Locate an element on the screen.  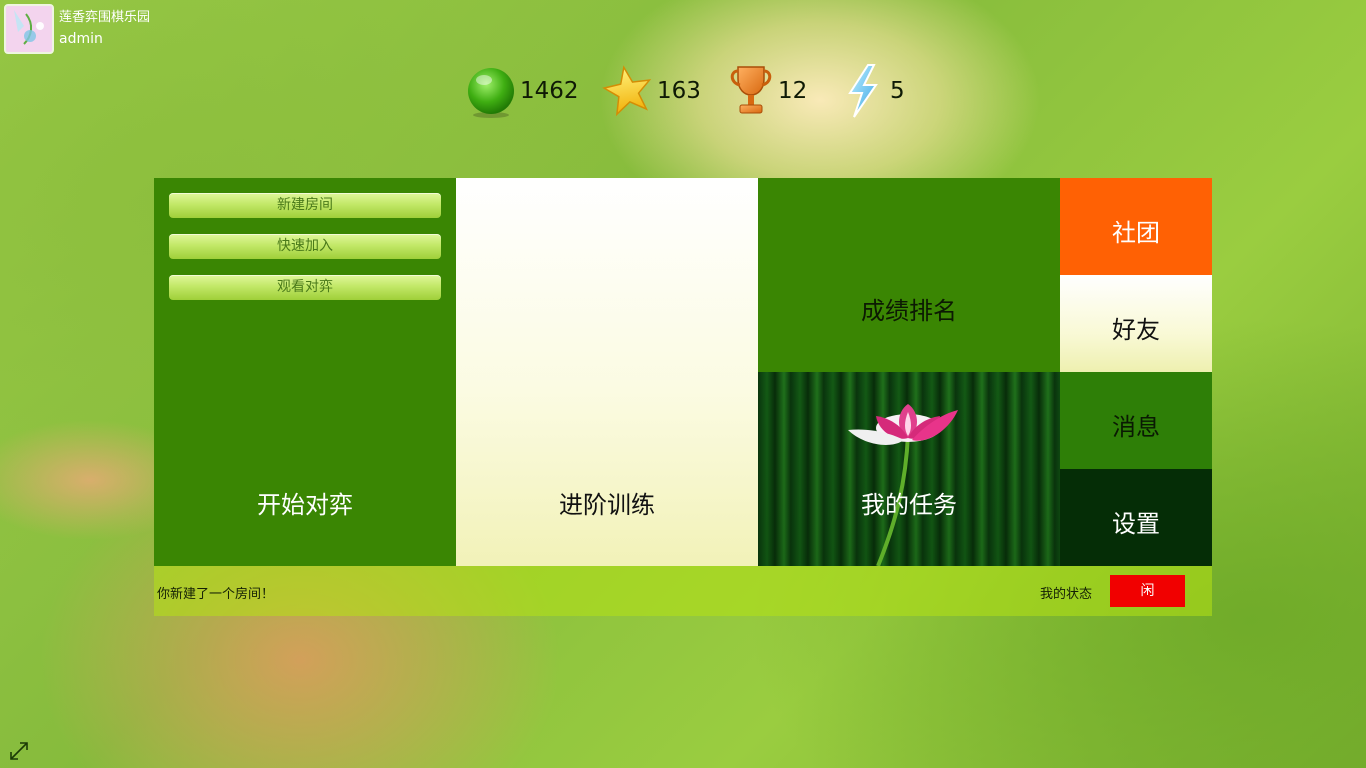
quick-join-button: 快速加入 is located at coordinates (305, 246).